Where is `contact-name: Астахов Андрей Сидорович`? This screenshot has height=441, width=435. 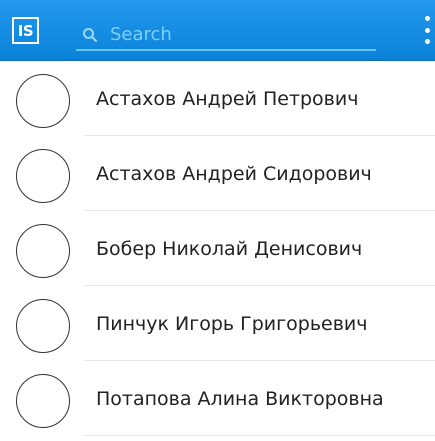
contact-name: Астахов Андрей Сидорович is located at coordinates (234, 174).